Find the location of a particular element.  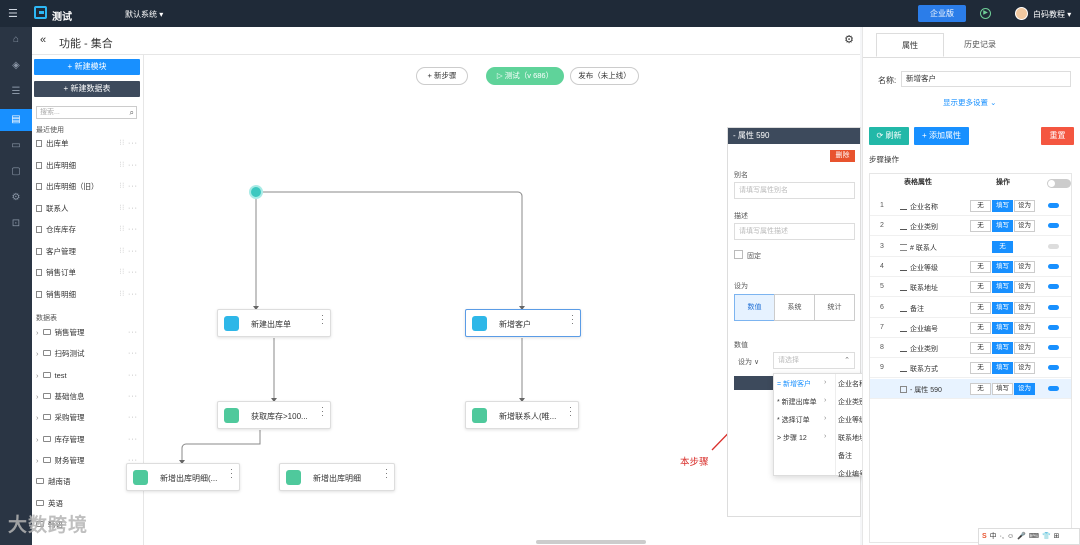

publish-button: 发布（未上线） is located at coordinates (604, 76).